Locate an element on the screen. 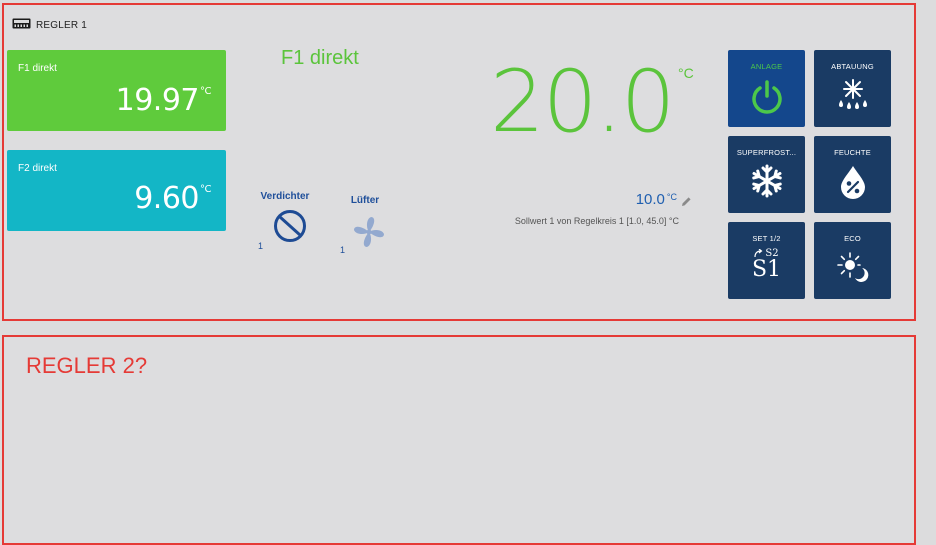  sensor-value: 19.97 is located at coordinates (157, 100).